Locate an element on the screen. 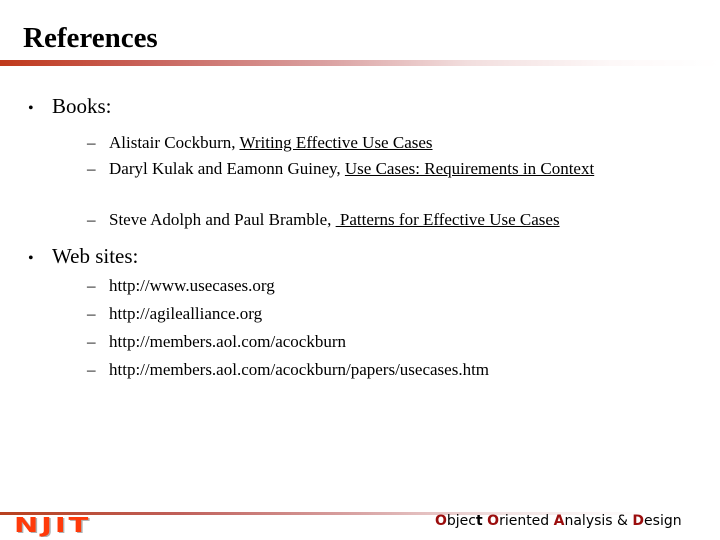 The height and width of the screenshot is (540, 720). list-item: – http://members.aol.com/acockburn is located at coordinates (378, 342).